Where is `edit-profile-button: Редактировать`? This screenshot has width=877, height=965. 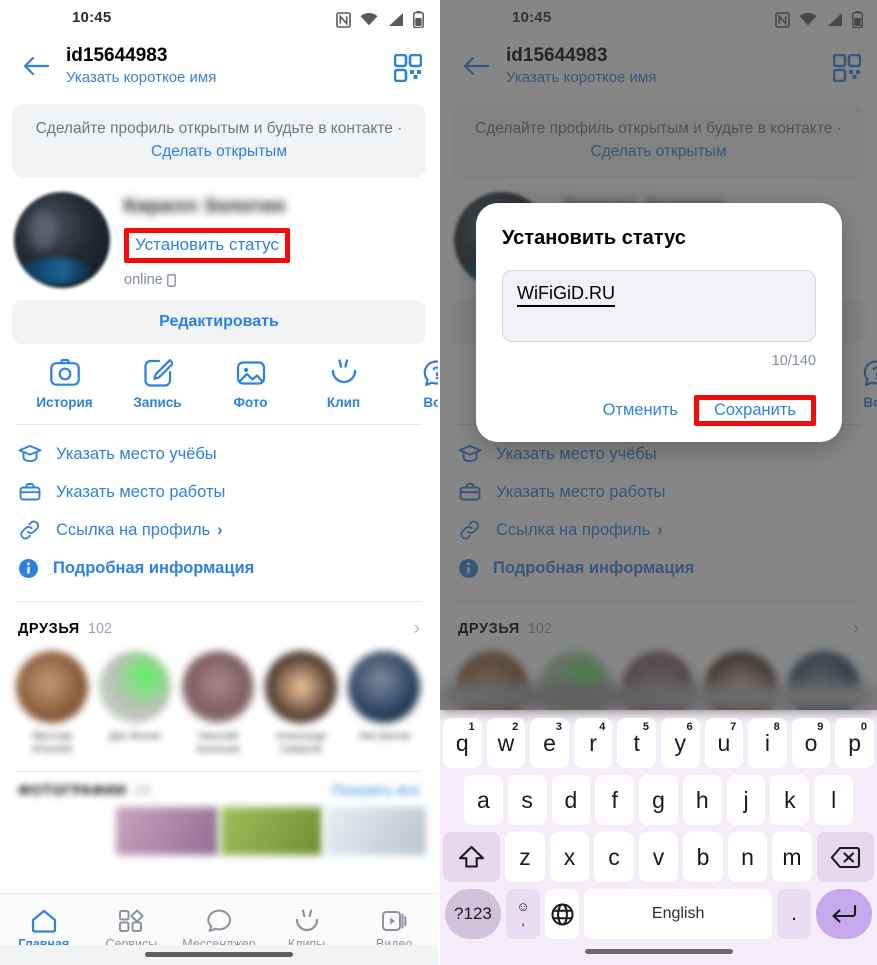 edit-profile-button: Редактировать is located at coordinates (219, 322).